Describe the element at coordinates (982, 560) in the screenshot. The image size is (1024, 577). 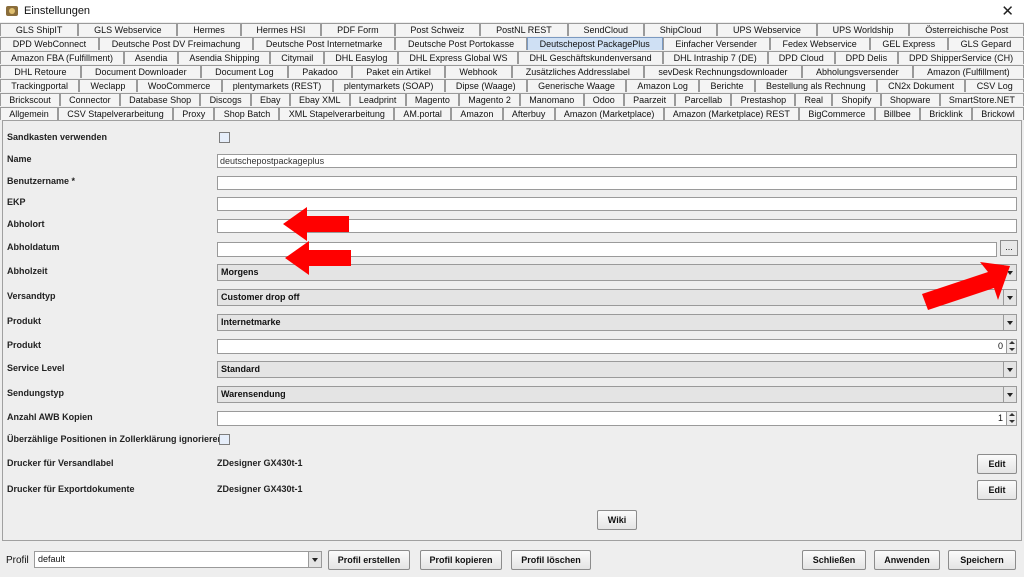
I see `save-button: Speichern` at that location.